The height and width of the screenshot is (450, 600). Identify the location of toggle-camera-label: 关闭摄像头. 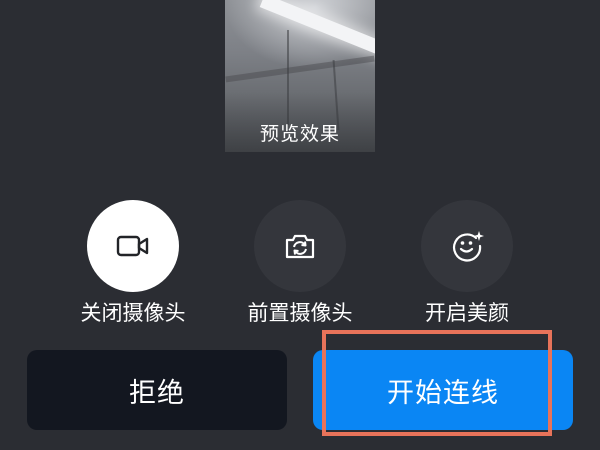
(133, 313).